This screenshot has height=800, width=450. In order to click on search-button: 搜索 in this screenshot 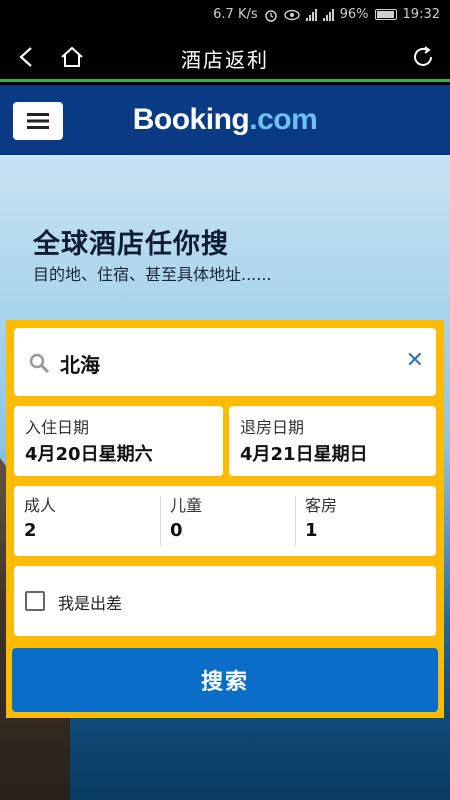, I will do `click(225, 680)`.